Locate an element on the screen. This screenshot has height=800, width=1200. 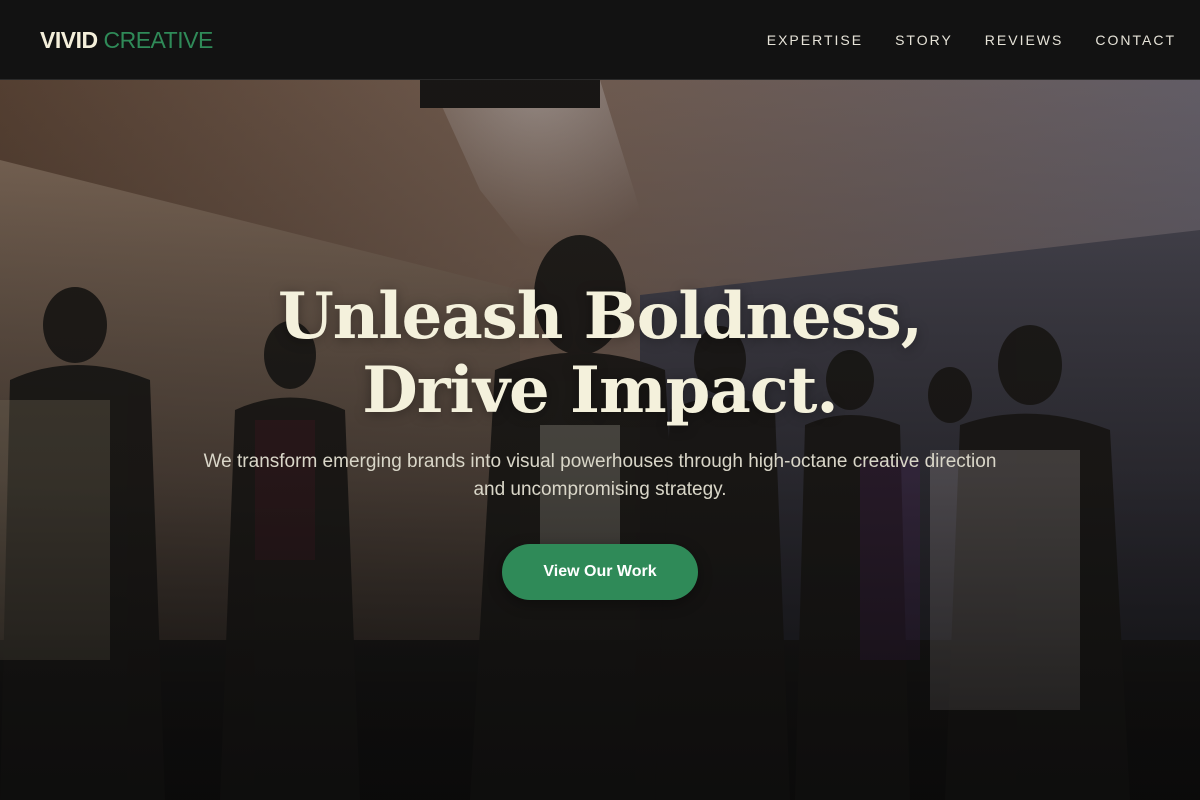
brand-logo: VIVID CREATIVE is located at coordinates (126, 40).